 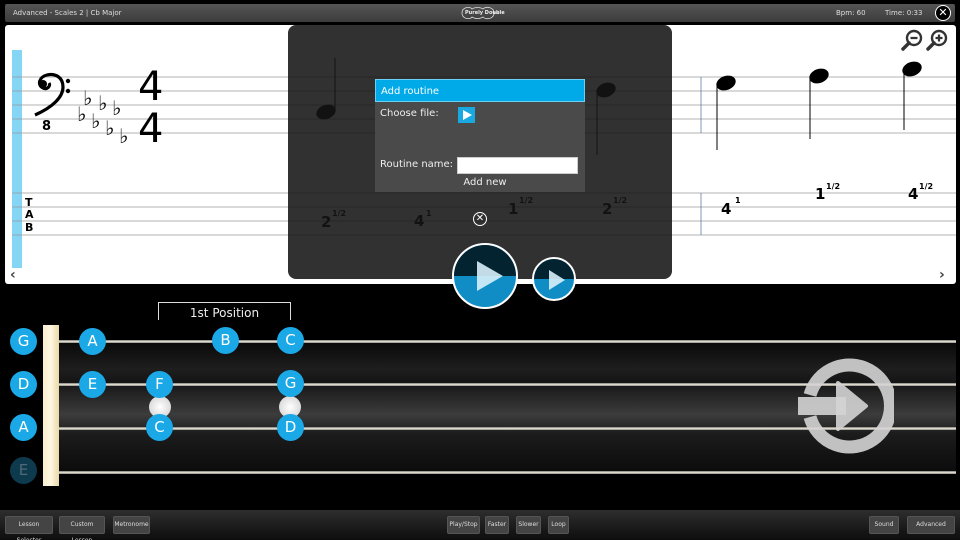 What do you see at coordinates (225, 340) in the screenshot?
I see `fret-note: B` at bounding box center [225, 340].